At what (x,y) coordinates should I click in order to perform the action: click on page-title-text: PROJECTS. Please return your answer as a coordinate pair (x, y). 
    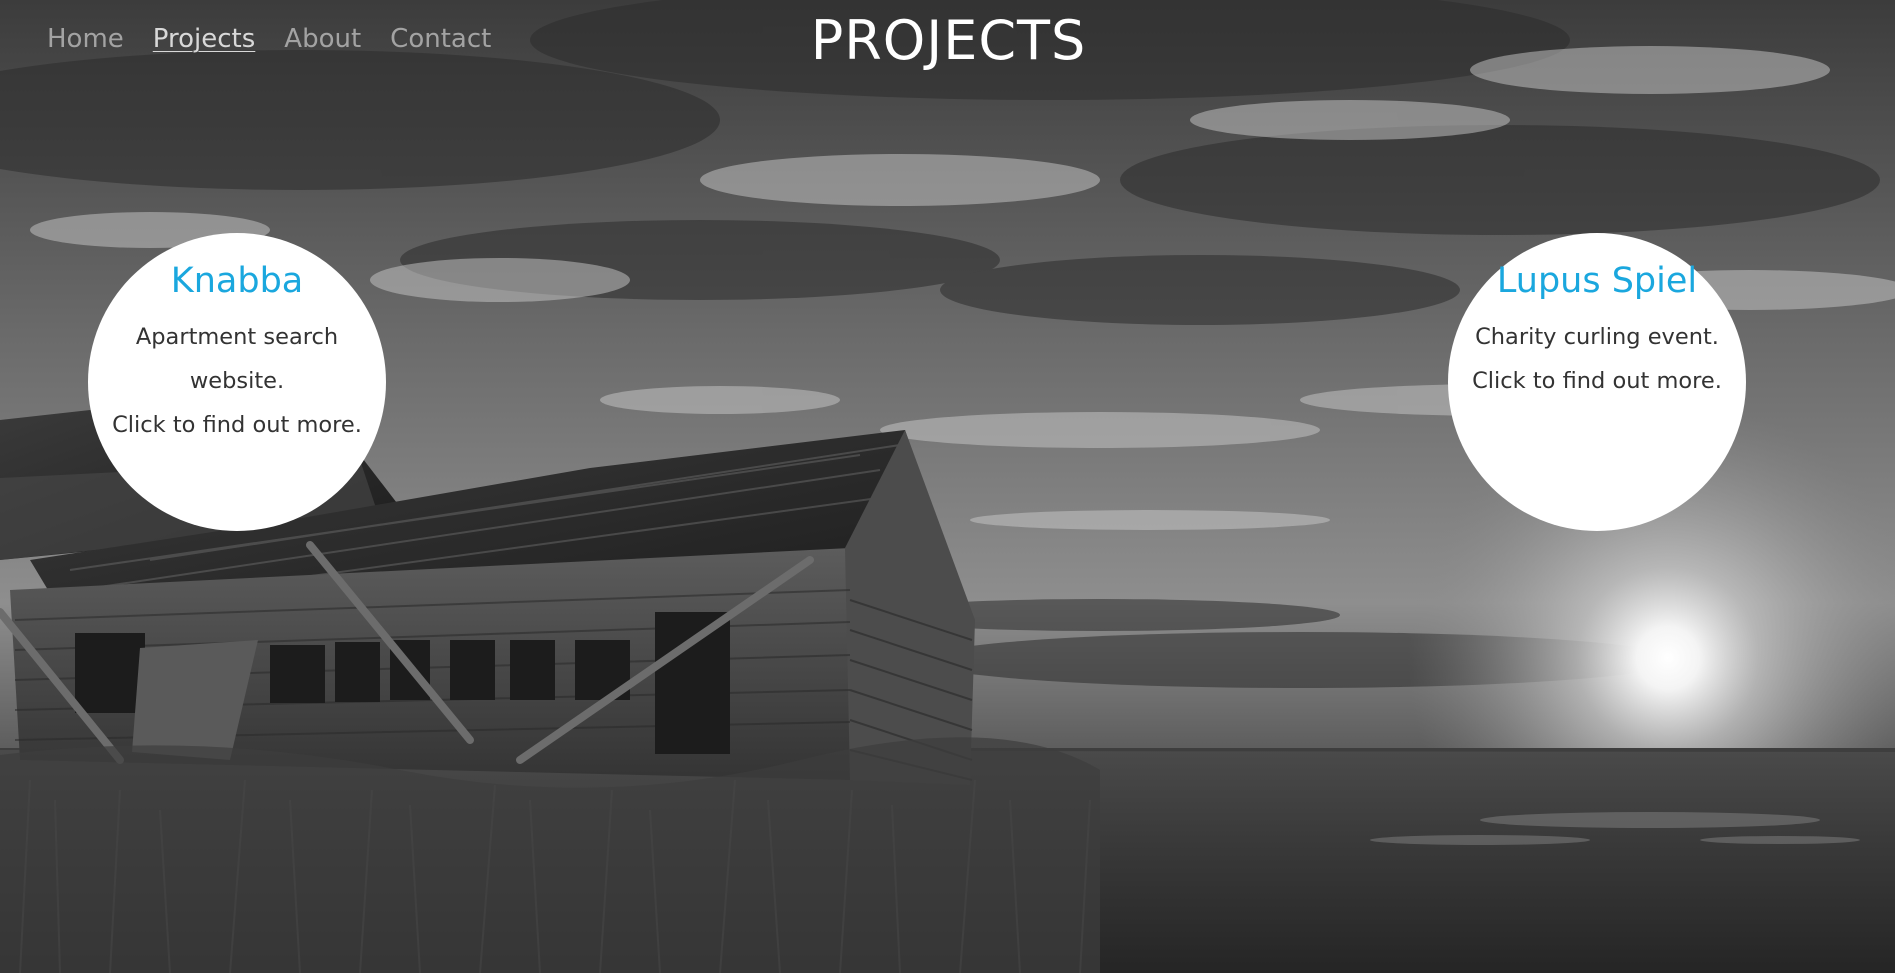
    Looking at the image, I should click on (948, 40).